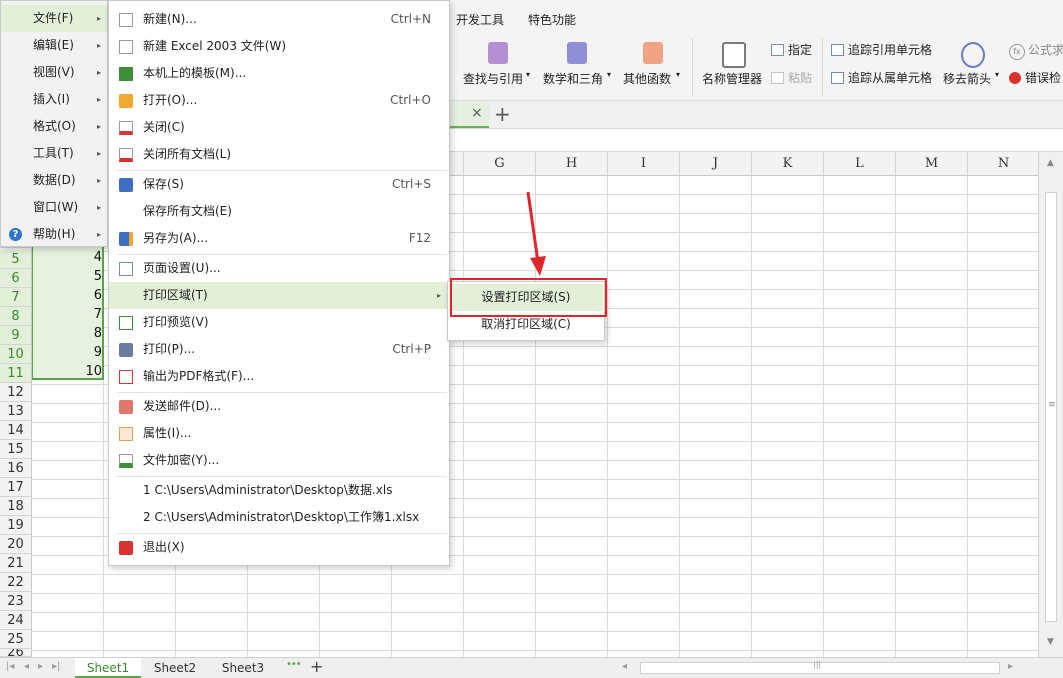 This screenshot has width=1063, height=678. What do you see at coordinates (279, 127) in the screenshot?
I see `menu-item-close: 关闭(C)` at bounding box center [279, 127].